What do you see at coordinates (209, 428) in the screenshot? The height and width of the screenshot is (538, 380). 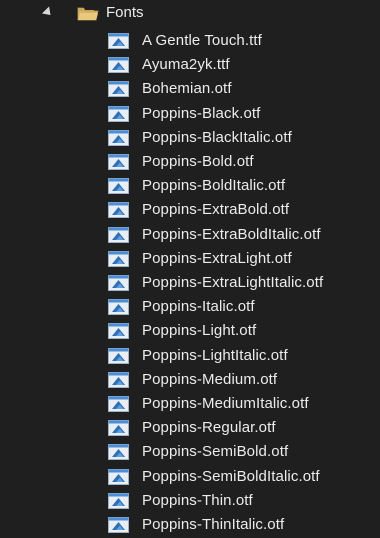 I see `file-label: Poppins-Regular.otf` at bounding box center [209, 428].